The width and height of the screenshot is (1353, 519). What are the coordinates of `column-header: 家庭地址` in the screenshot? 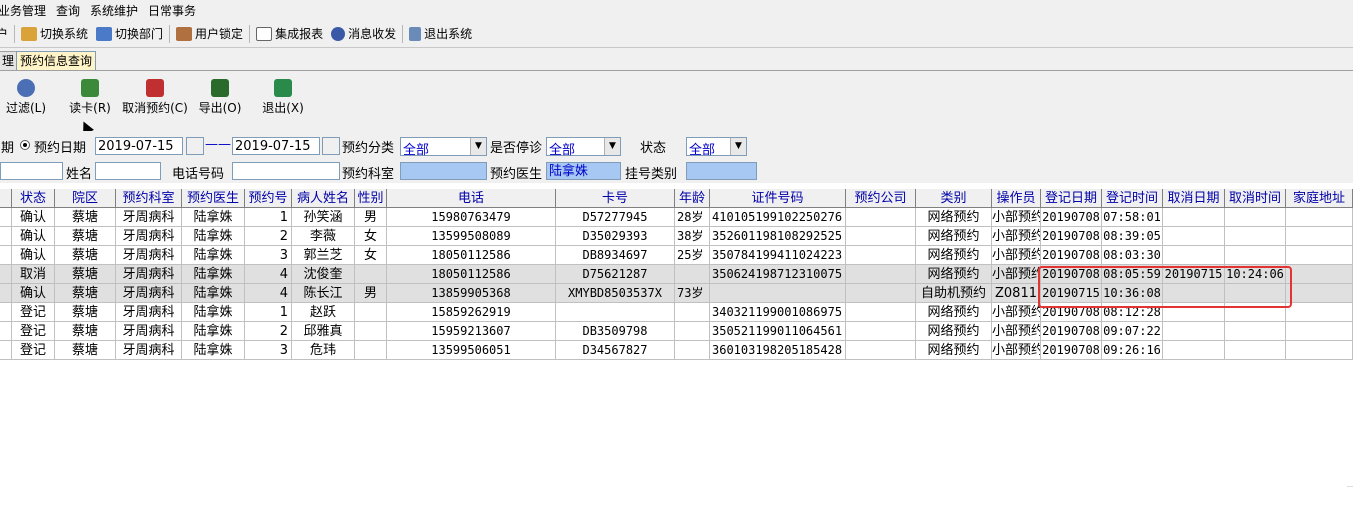 It's located at (1319, 198).